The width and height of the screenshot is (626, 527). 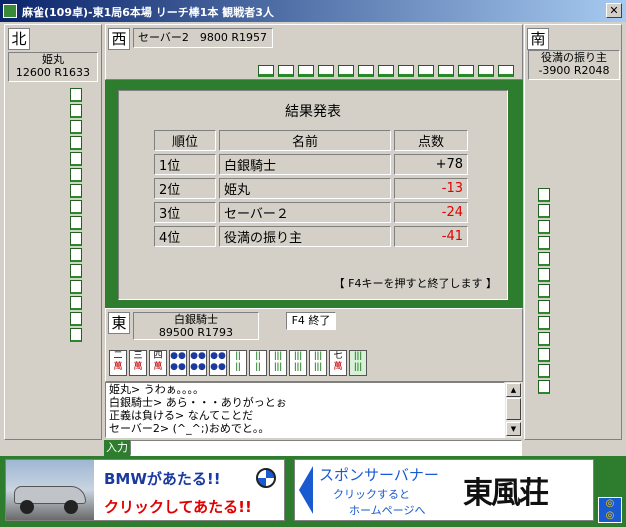 I want to click on east-player-info: 白銀騎士 89500 R1793, so click(x=196, y=326).